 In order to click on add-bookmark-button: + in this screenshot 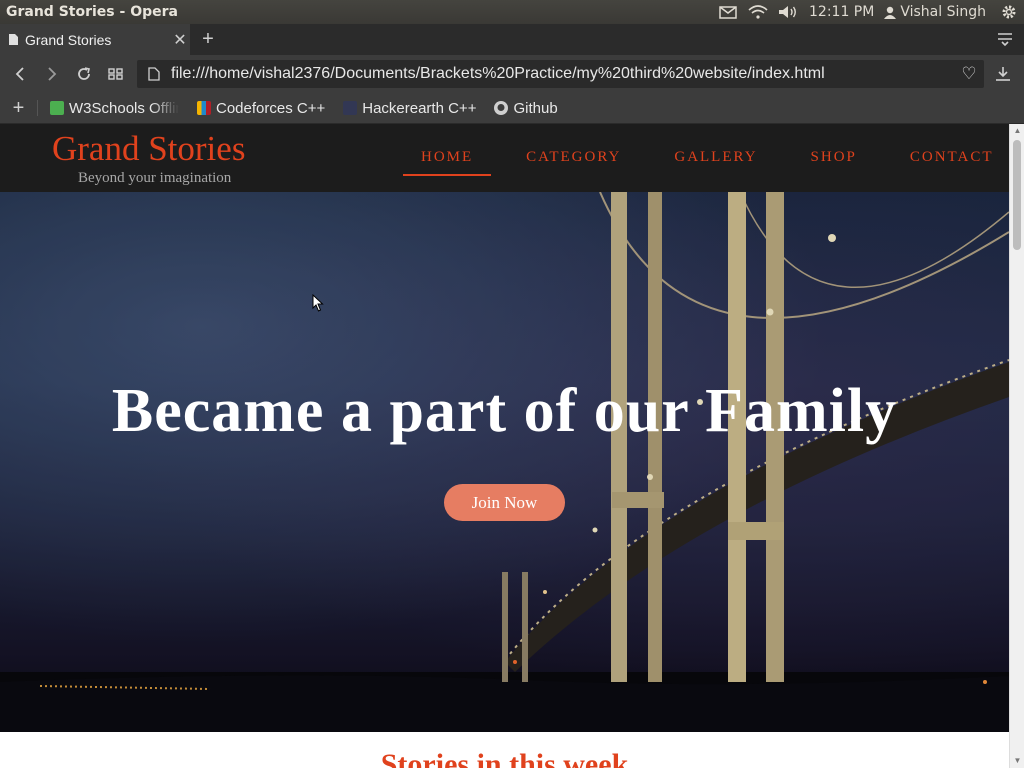, I will do `click(19, 108)`.